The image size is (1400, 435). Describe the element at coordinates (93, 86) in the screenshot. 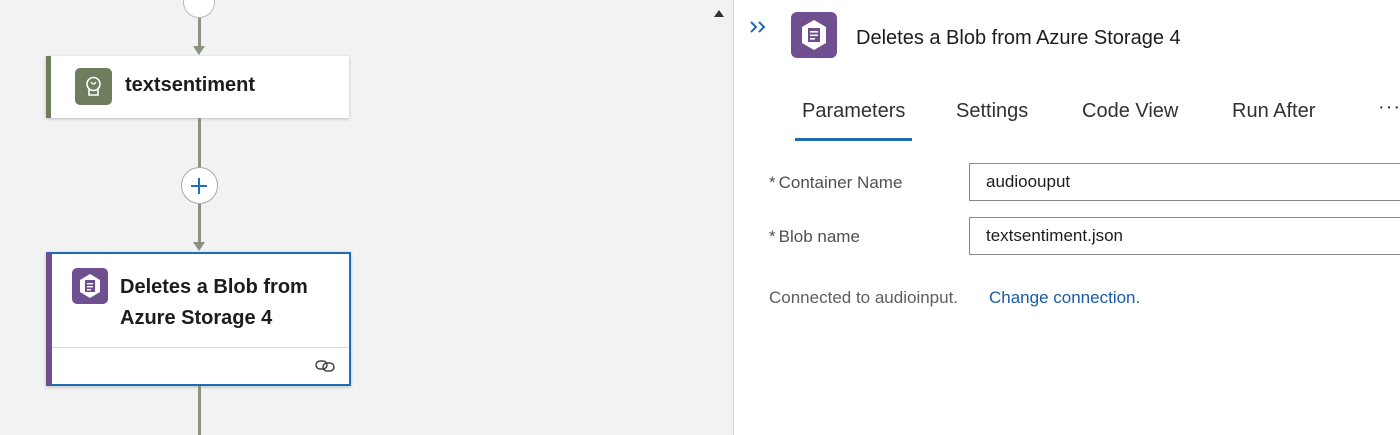

I see `brain-icon` at that location.